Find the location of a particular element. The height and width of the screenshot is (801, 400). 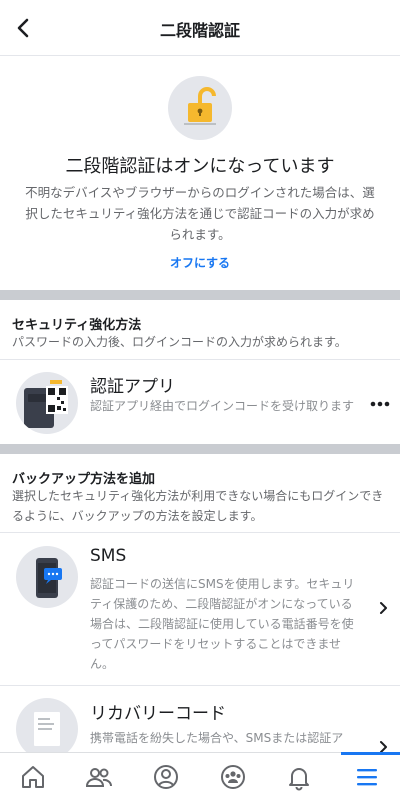

menu-icon is located at coordinates (367, 777).